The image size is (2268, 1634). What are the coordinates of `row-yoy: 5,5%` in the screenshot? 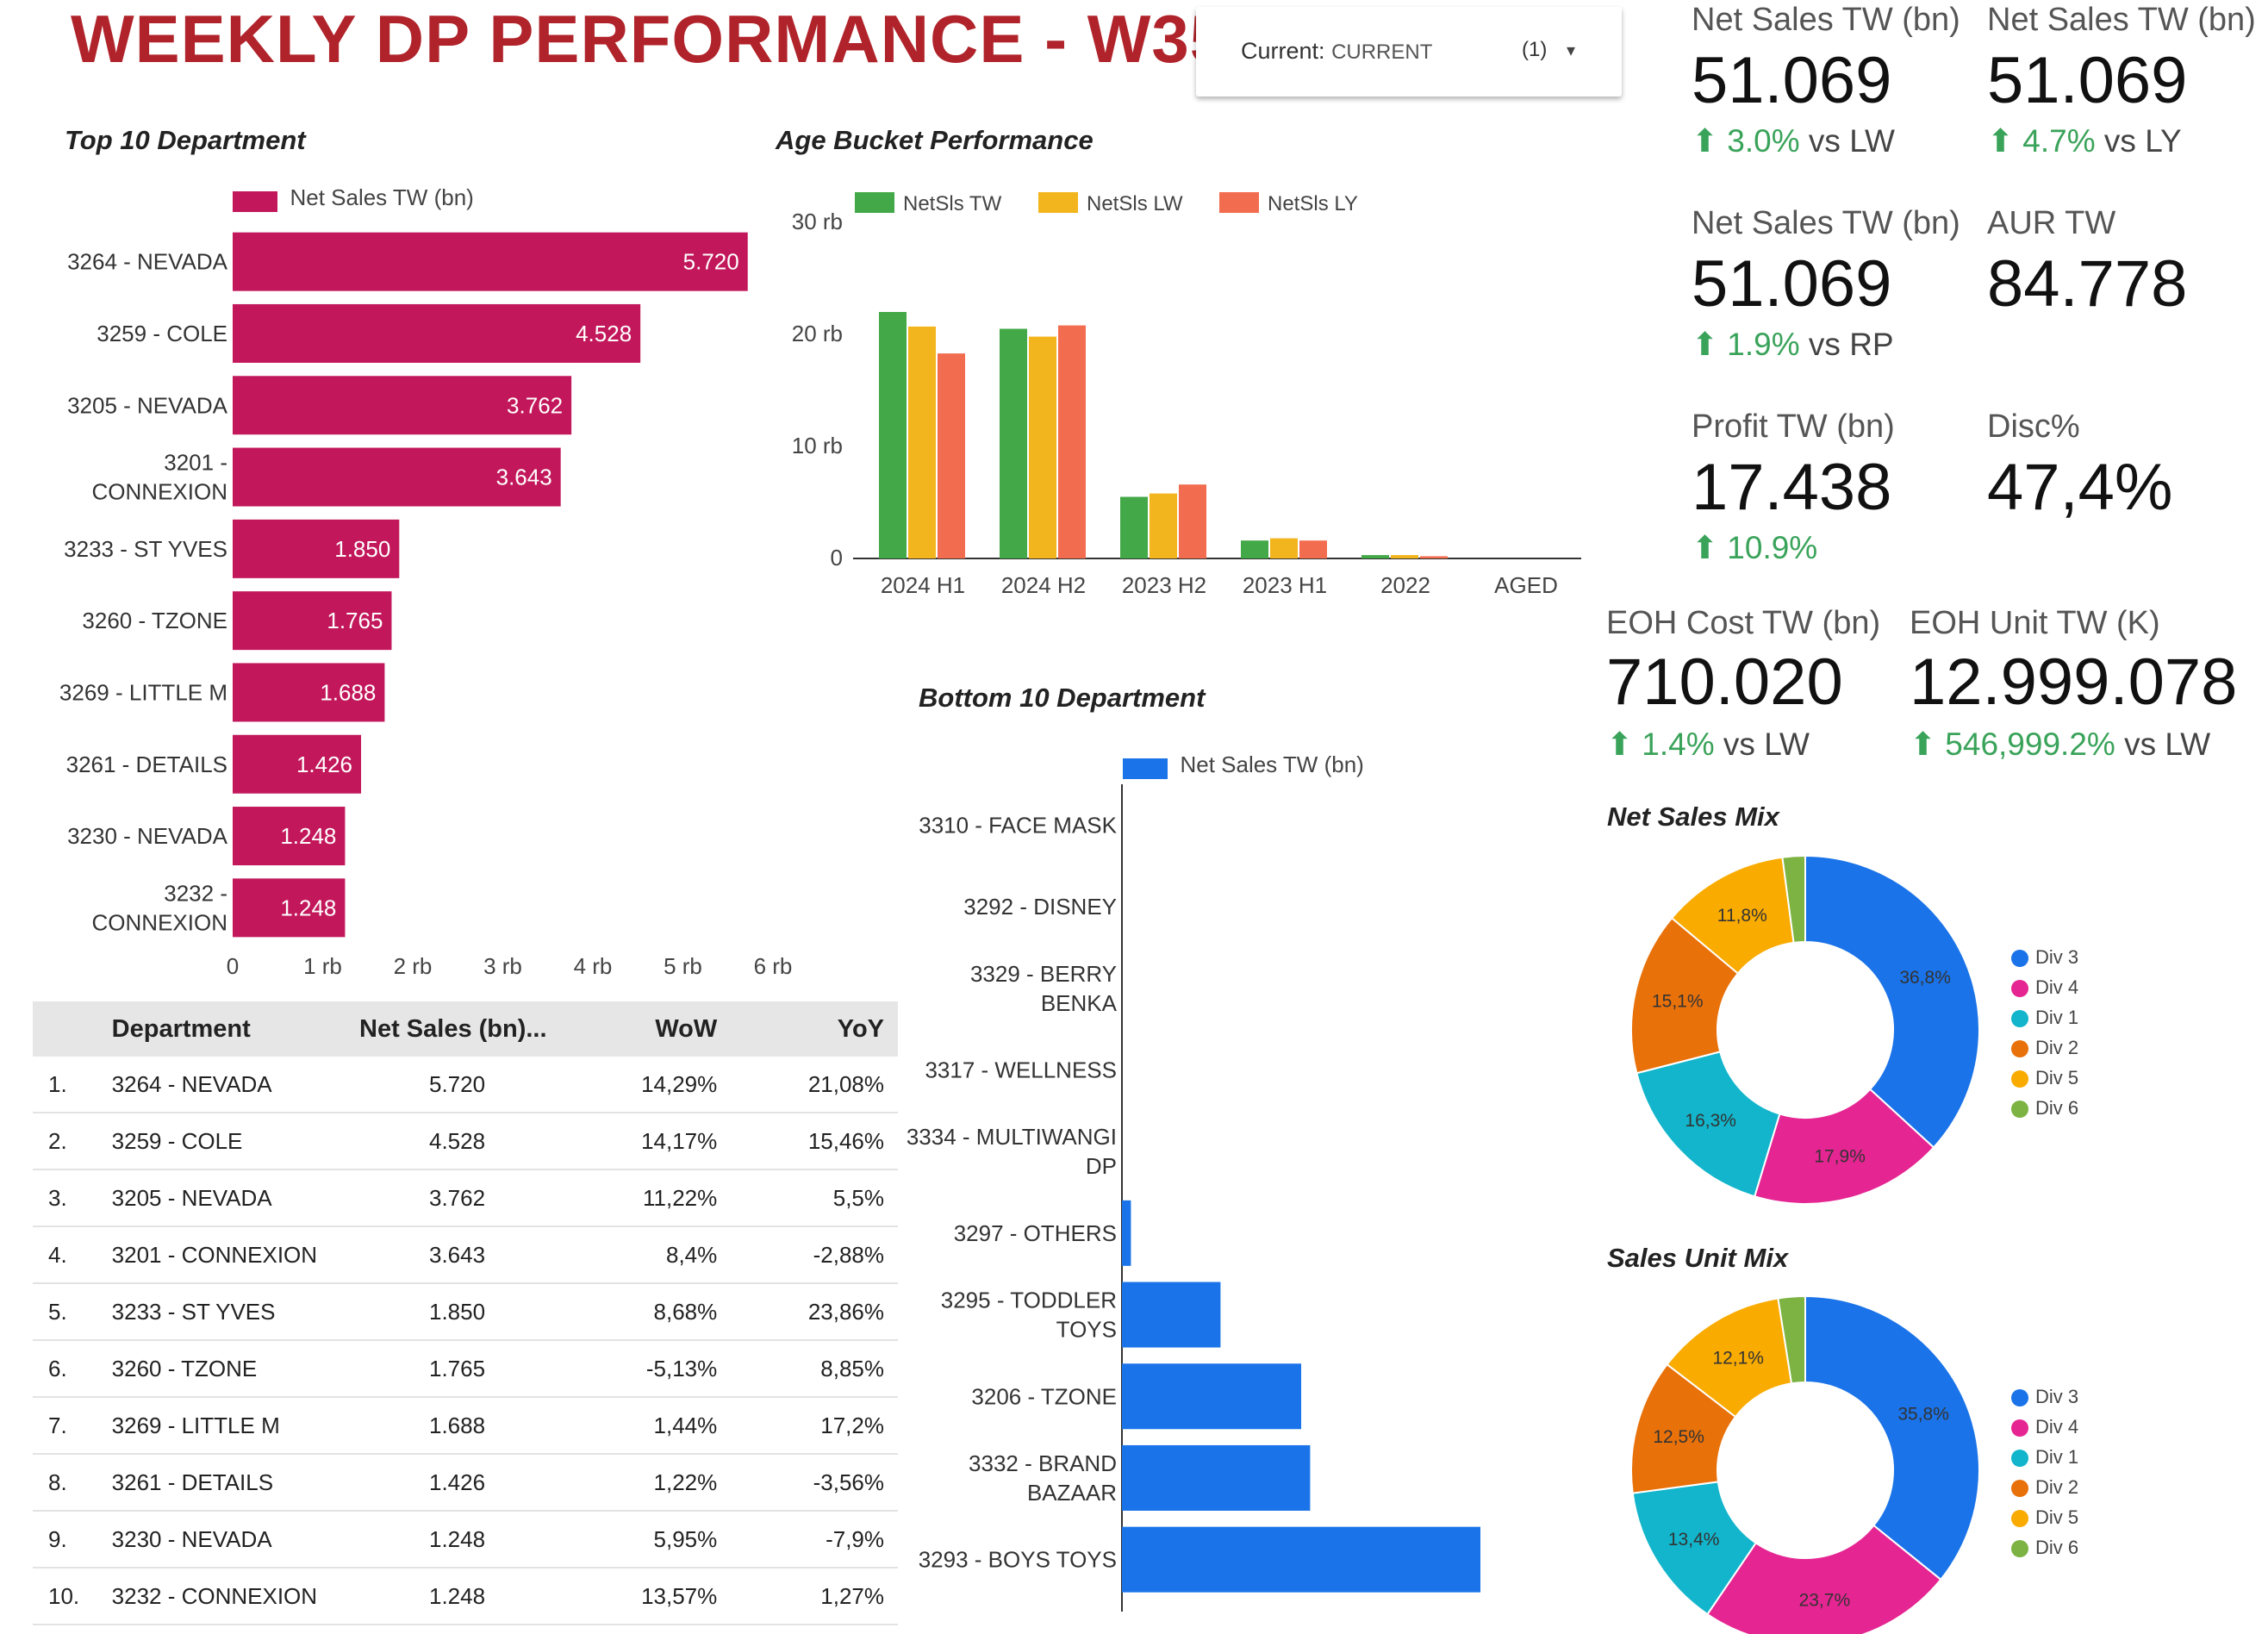 It's located at (814, 1198).